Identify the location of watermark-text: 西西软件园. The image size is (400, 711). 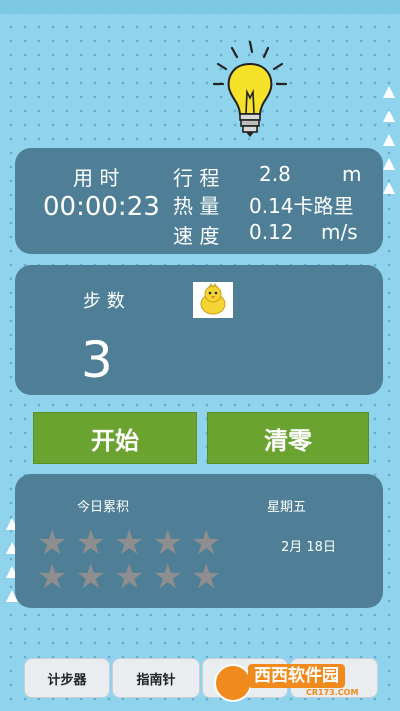
(296, 676).